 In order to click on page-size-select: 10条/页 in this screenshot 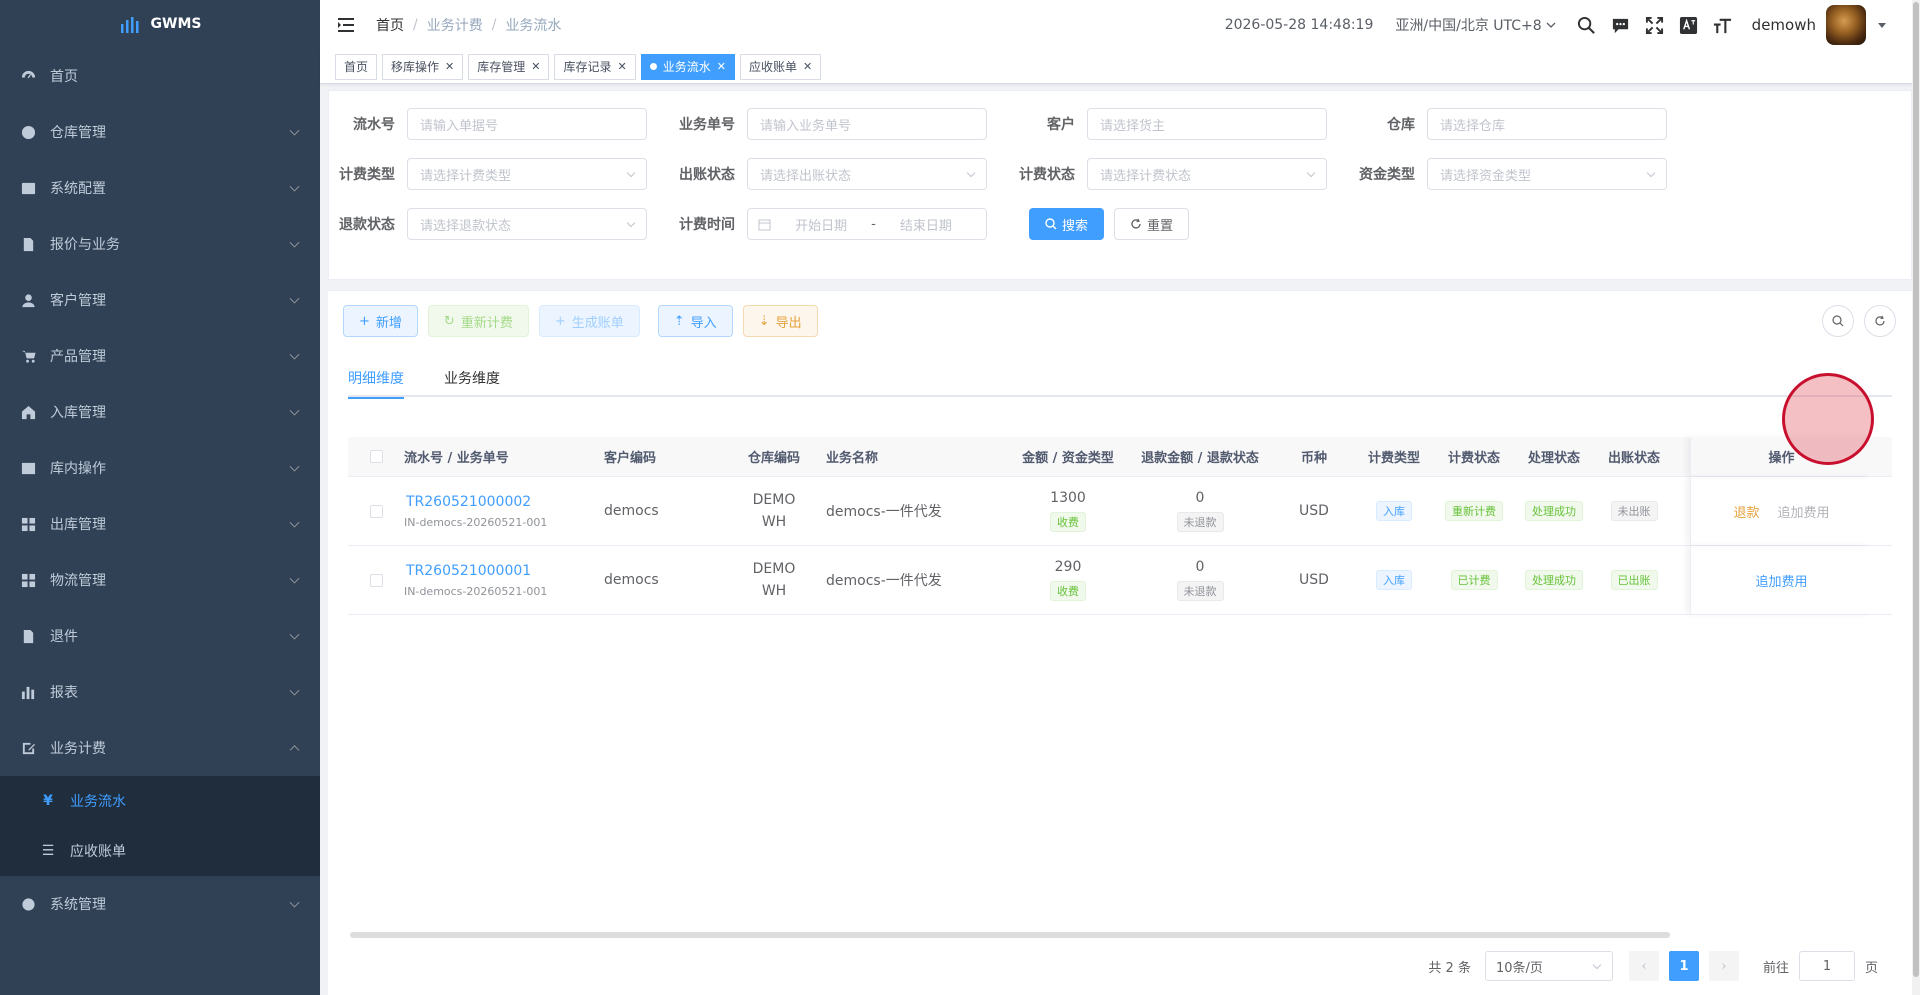, I will do `click(1548, 966)`.